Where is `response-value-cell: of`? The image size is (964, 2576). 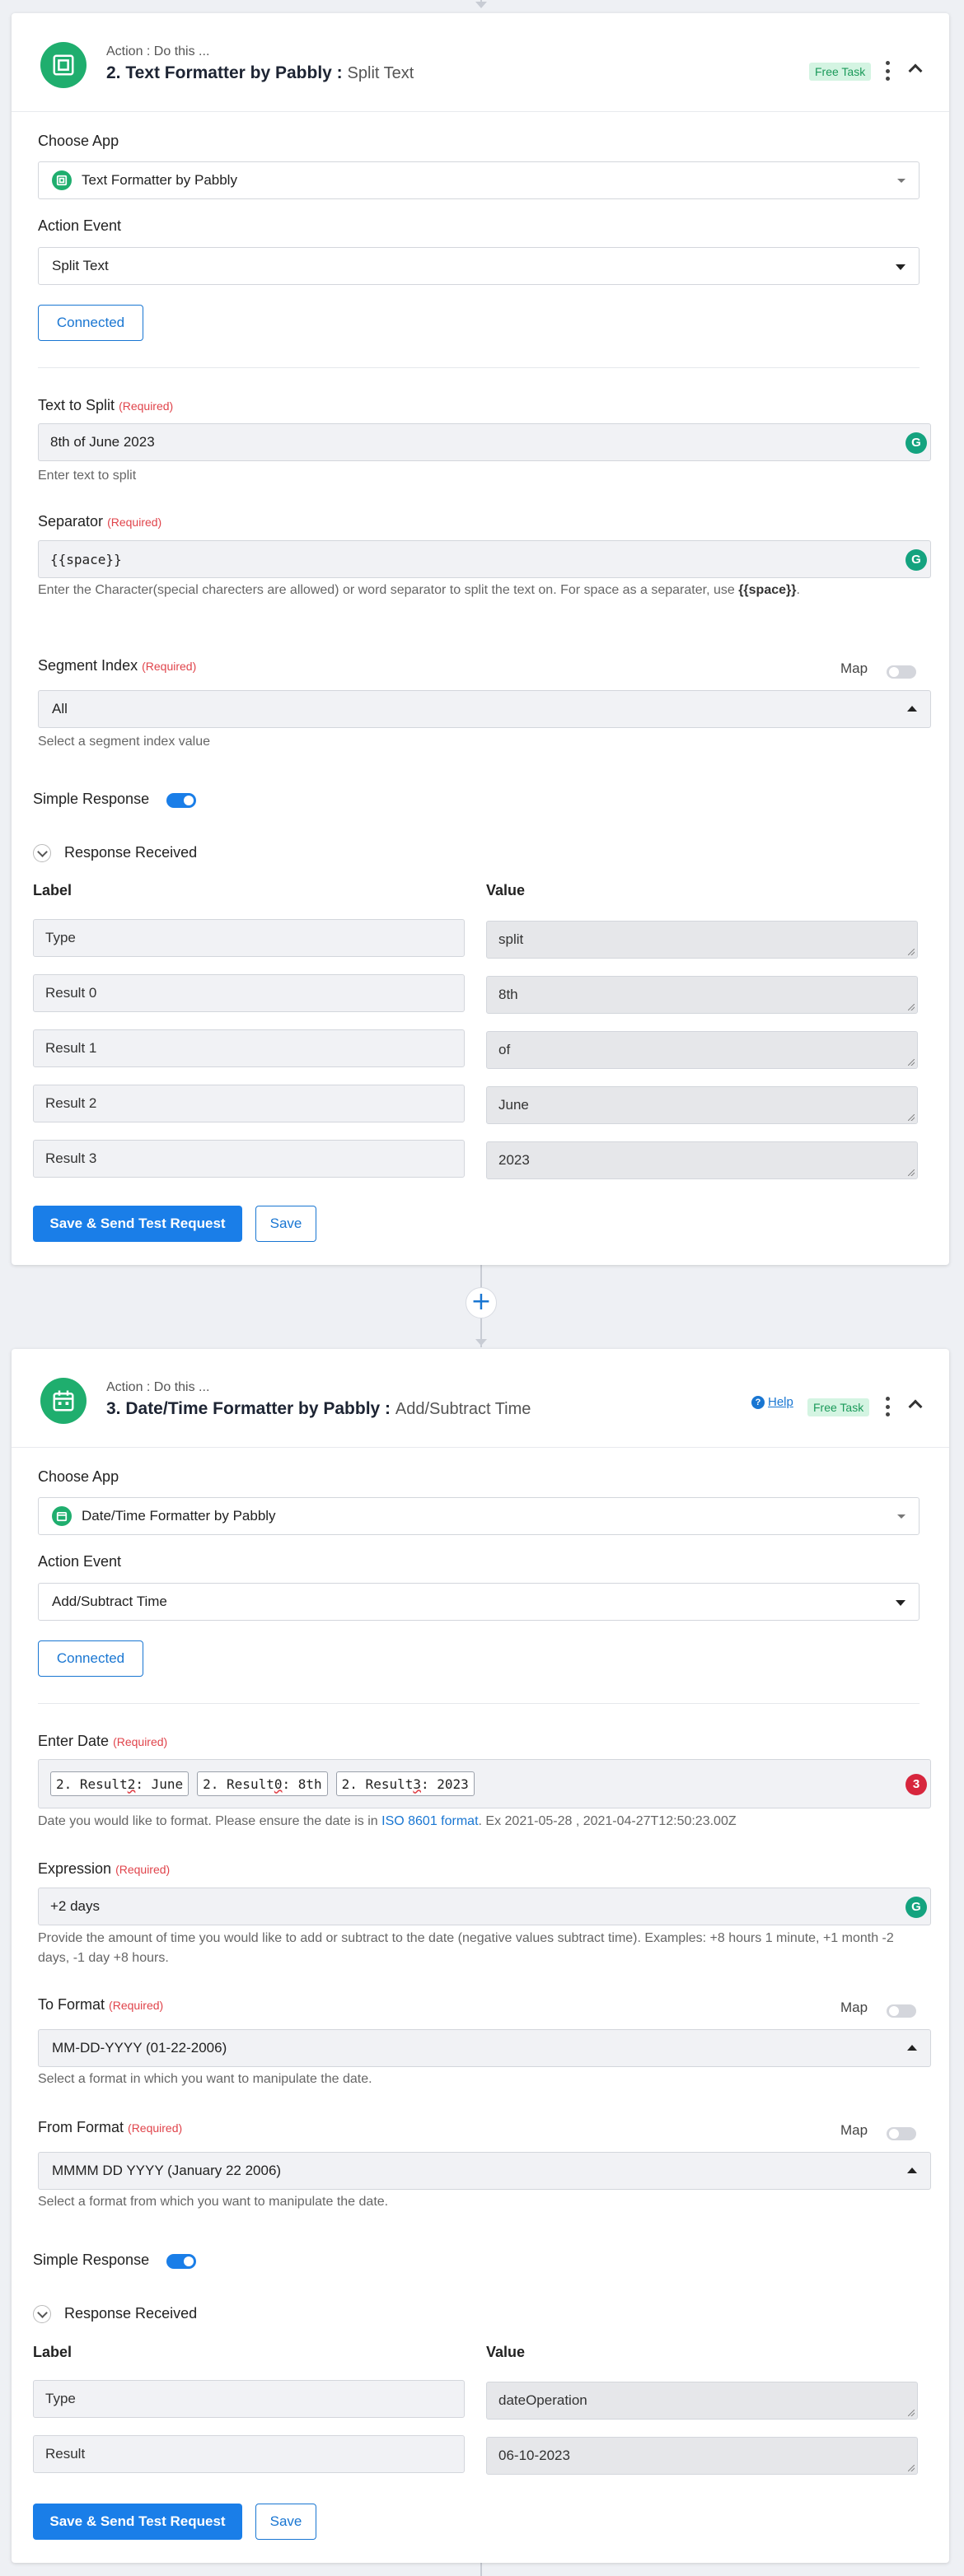 response-value-cell: of is located at coordinates (702, 1050).